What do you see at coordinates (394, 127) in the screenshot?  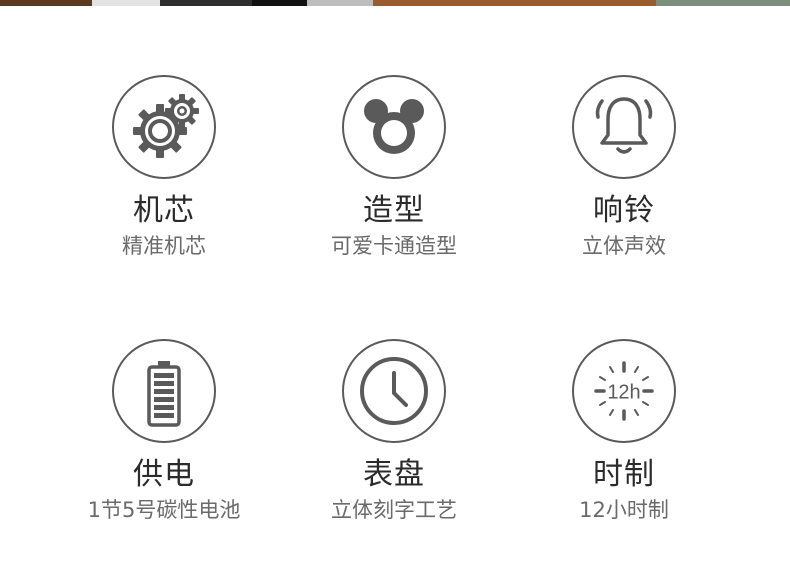 I see `mouse-ears-icon` at bounding box center [394, 127].